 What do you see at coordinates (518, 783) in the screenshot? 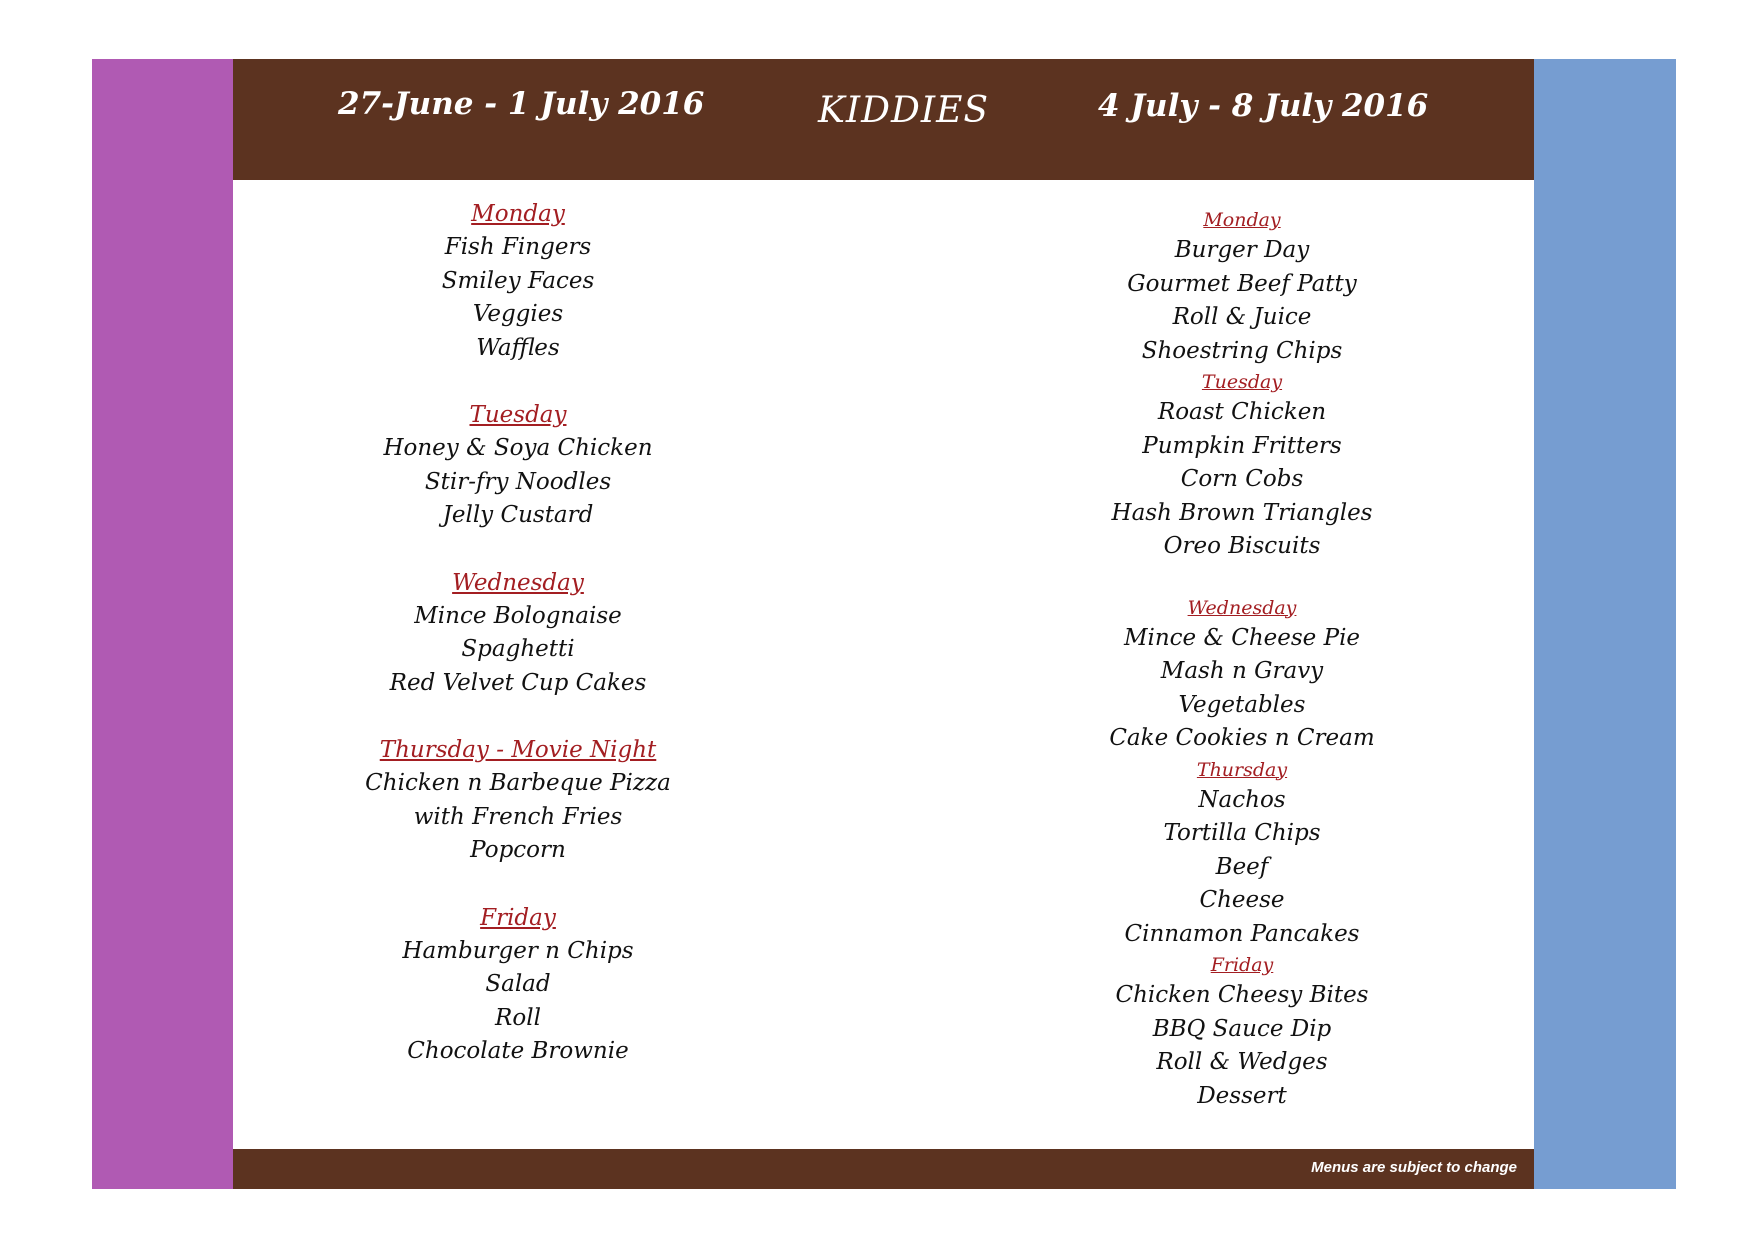
I see `menu-item: Chicken n Barbeque Pizza` at bounding box center [518, 783].